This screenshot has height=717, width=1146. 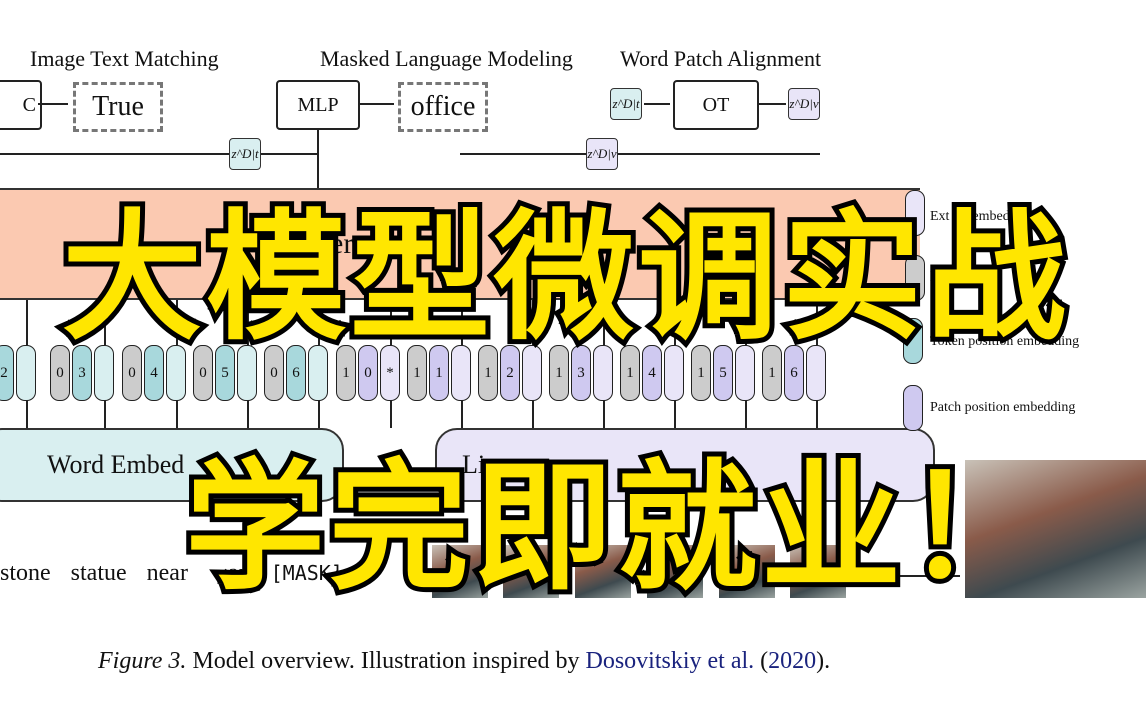 I want to click on caption-paren: )., so click(x=823, y=661).